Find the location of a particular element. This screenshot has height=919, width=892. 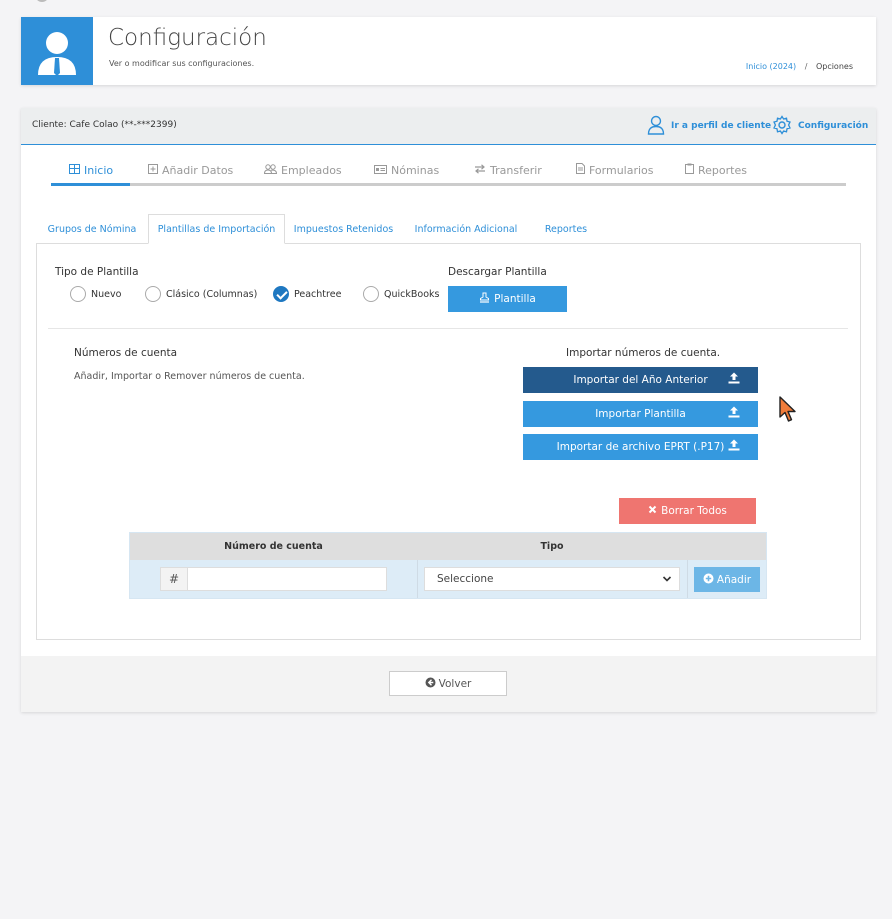

nav-item-label: Formularios is located at coordinates (621, 170).